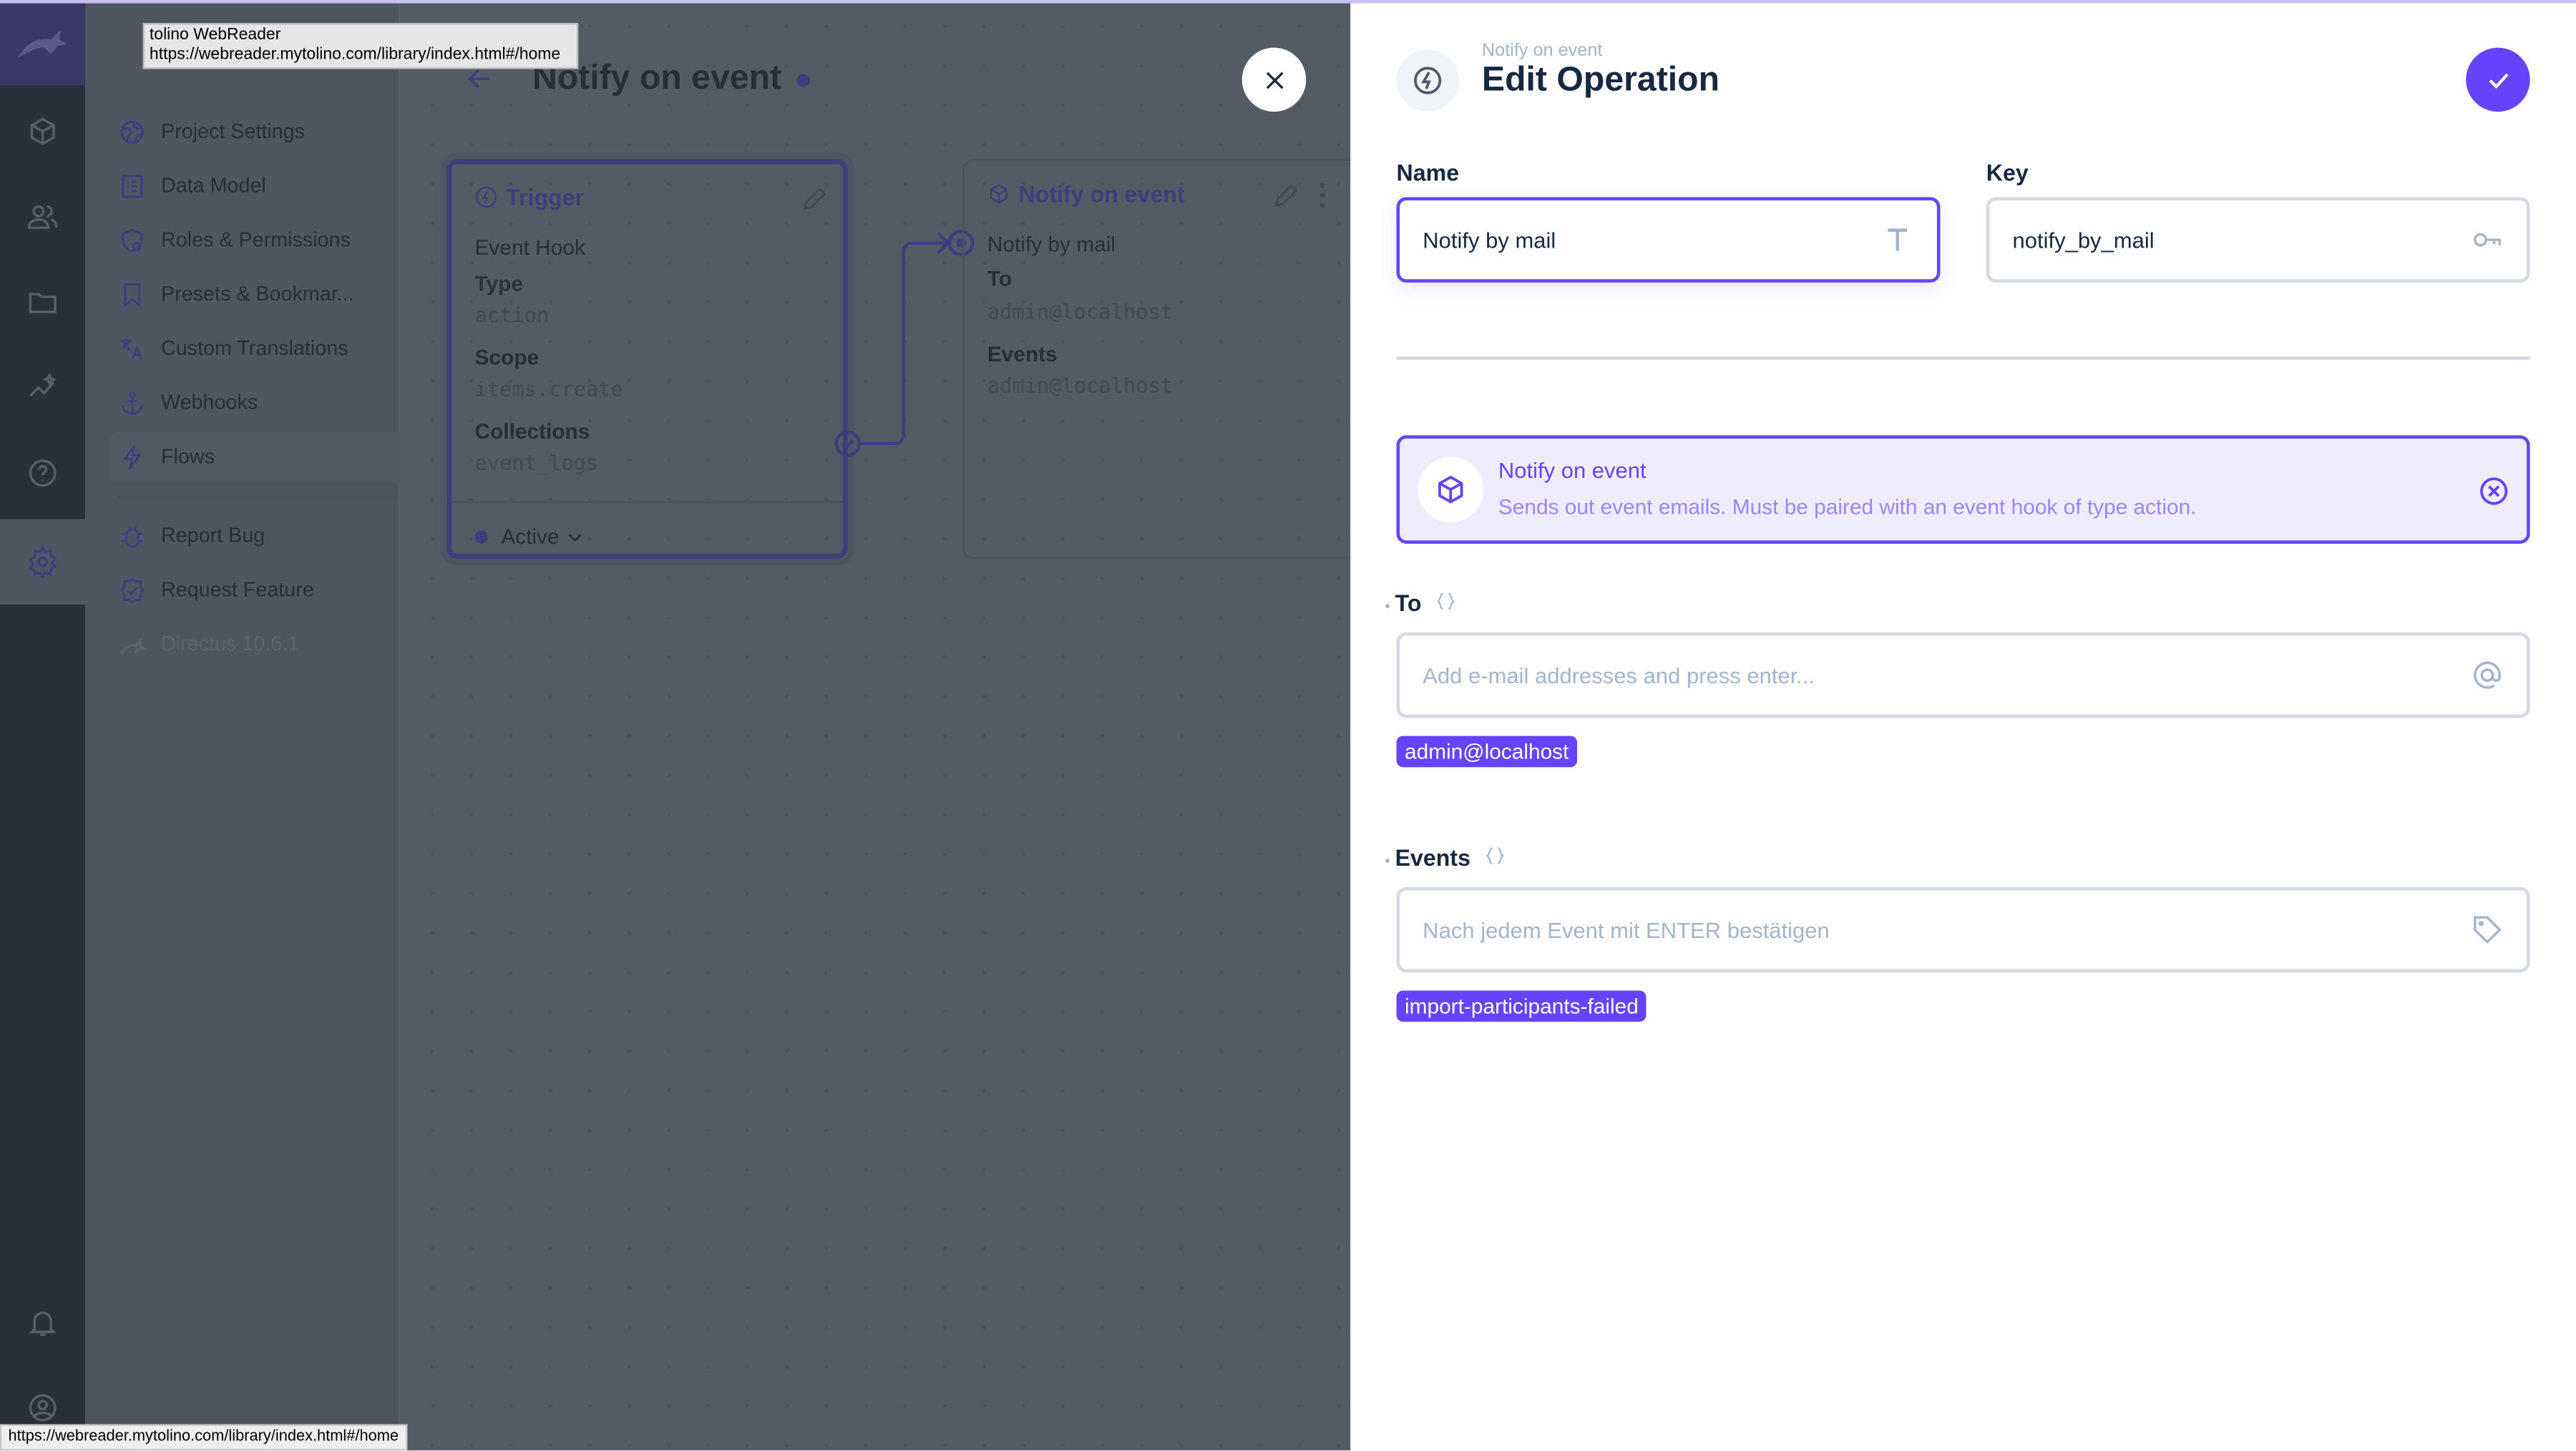  I want to click on events-chip-list: import-participants-failed, so click(1521, 1006).